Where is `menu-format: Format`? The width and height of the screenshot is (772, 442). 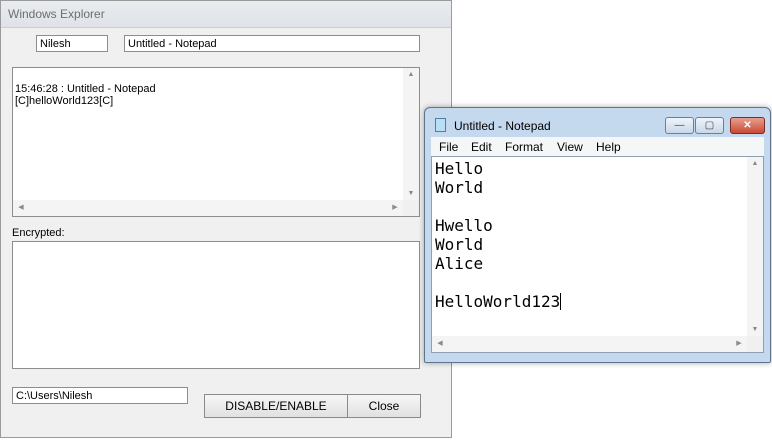 menu-format: Format is located at coordinates (524, 147).